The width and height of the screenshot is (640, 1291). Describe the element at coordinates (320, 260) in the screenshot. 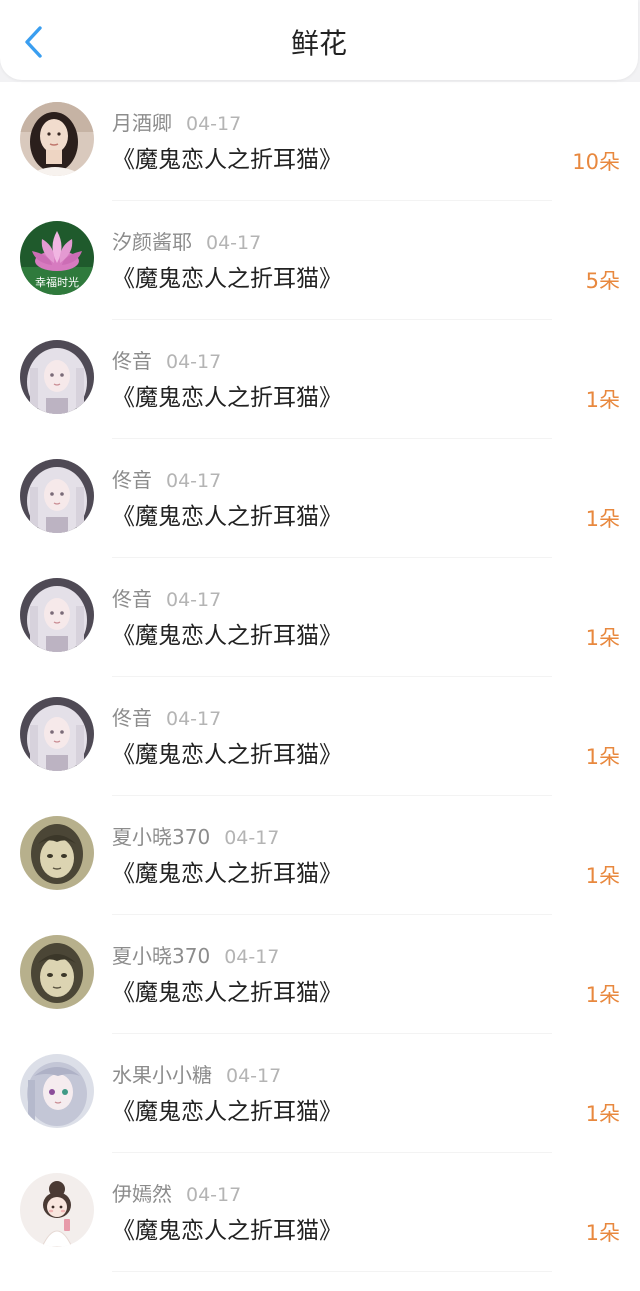

I see `list-item: 幸福时光 汐颜酱耶 04-17 《魔鬼恋人之折耳猫》 5朵` at that location.